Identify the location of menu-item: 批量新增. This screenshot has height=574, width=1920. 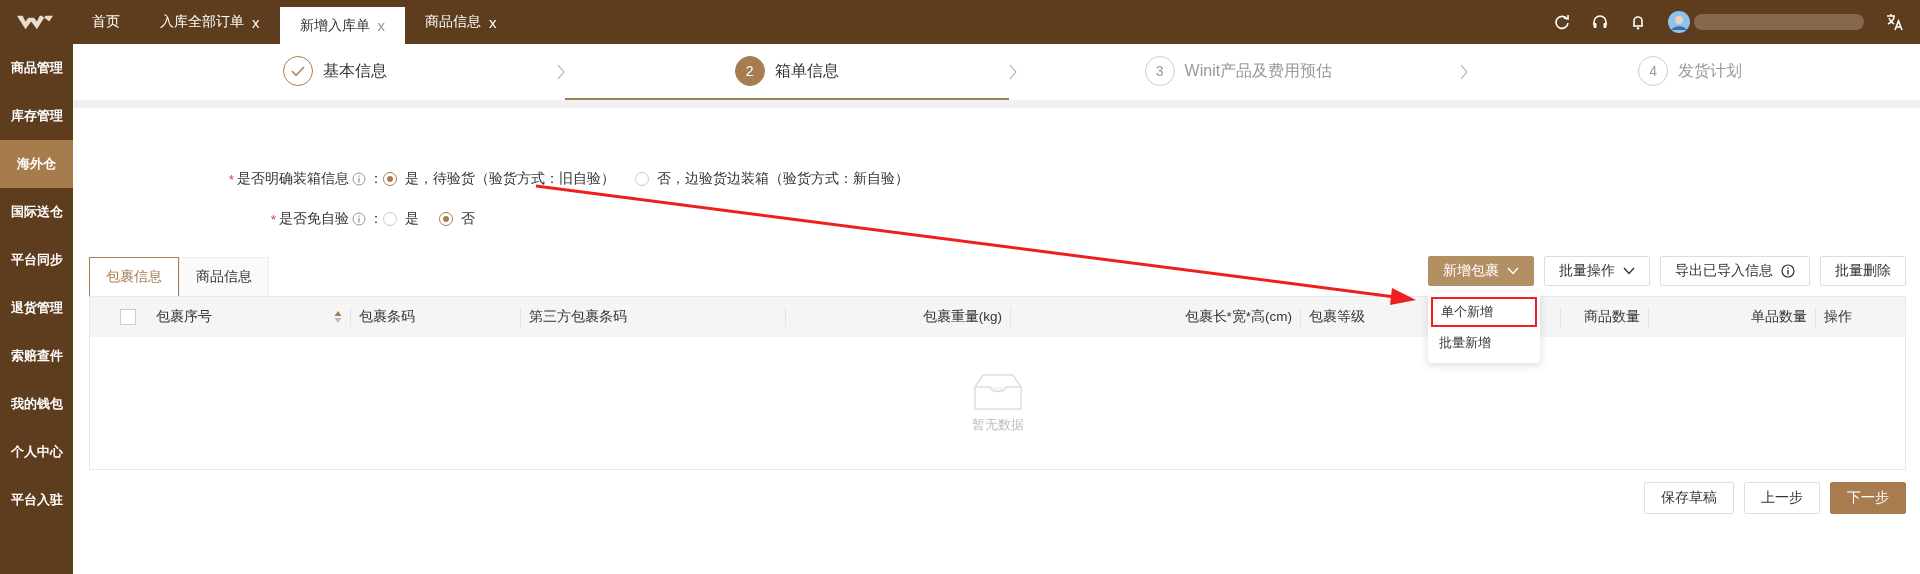
(1484, 343).